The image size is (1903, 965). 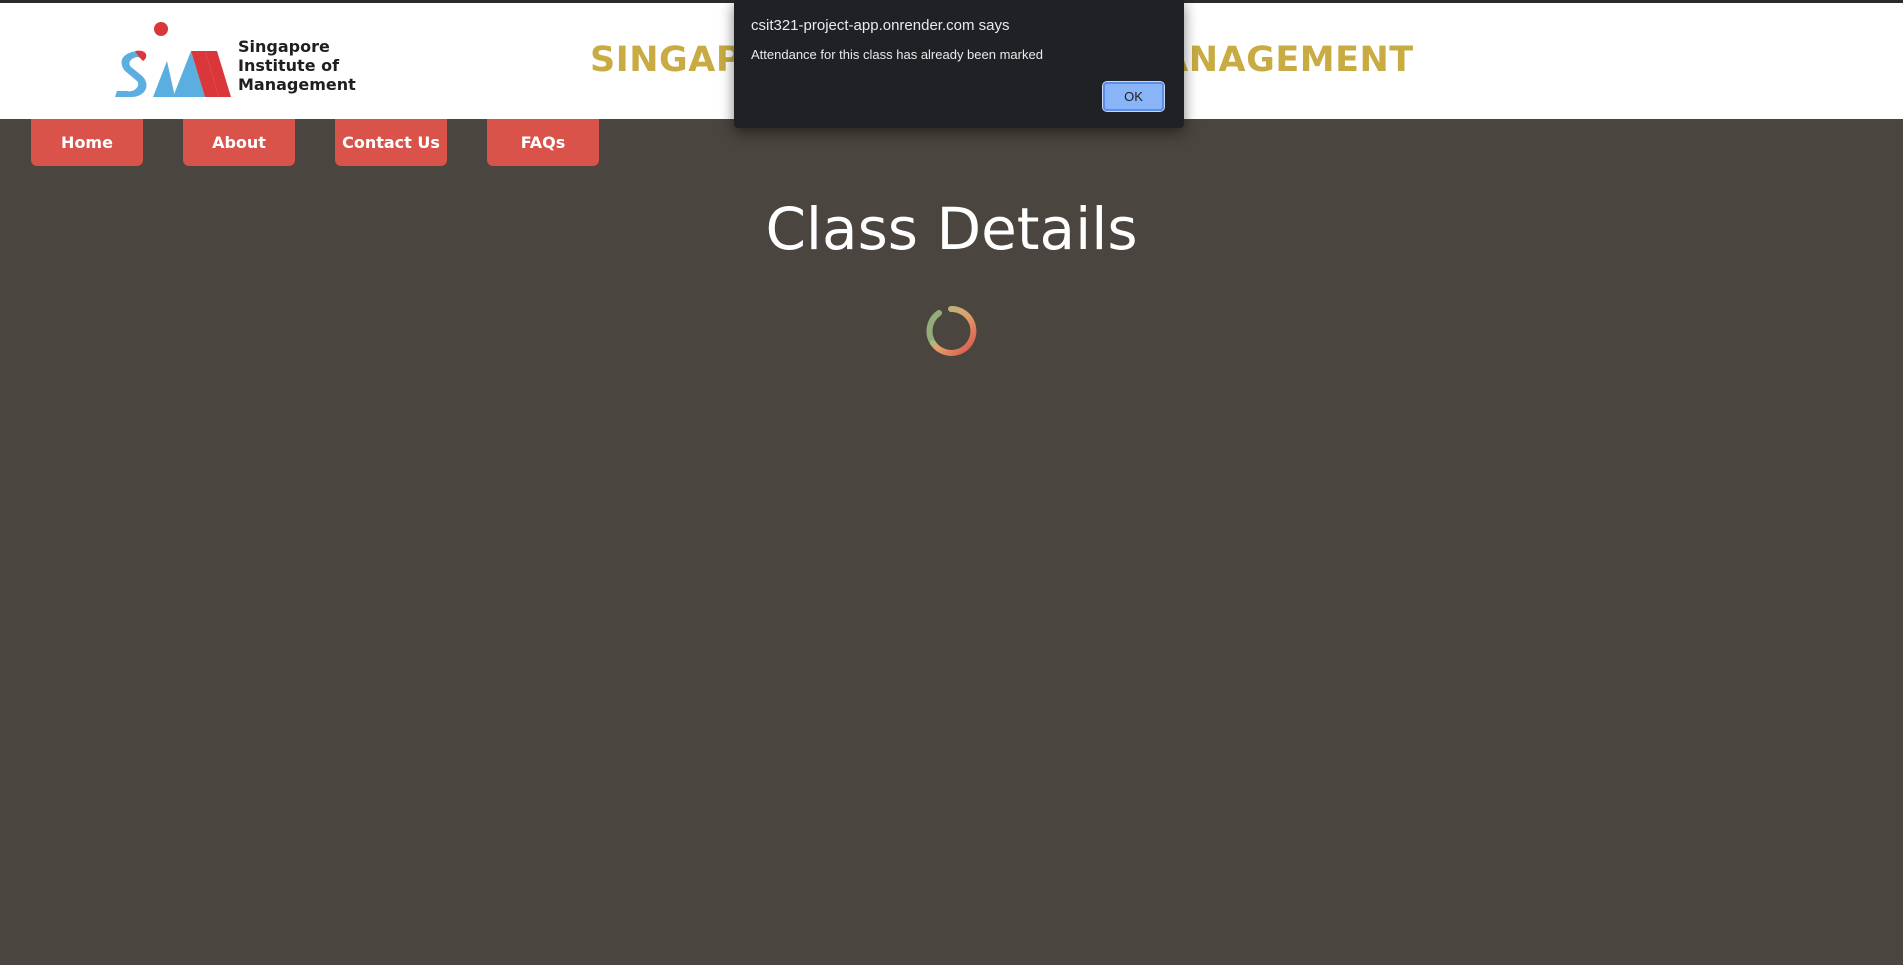 What do you see at coordinates (951, 330) in the screenshot?
I see `loading-spinner-icon` at bounding box center [951, 330].